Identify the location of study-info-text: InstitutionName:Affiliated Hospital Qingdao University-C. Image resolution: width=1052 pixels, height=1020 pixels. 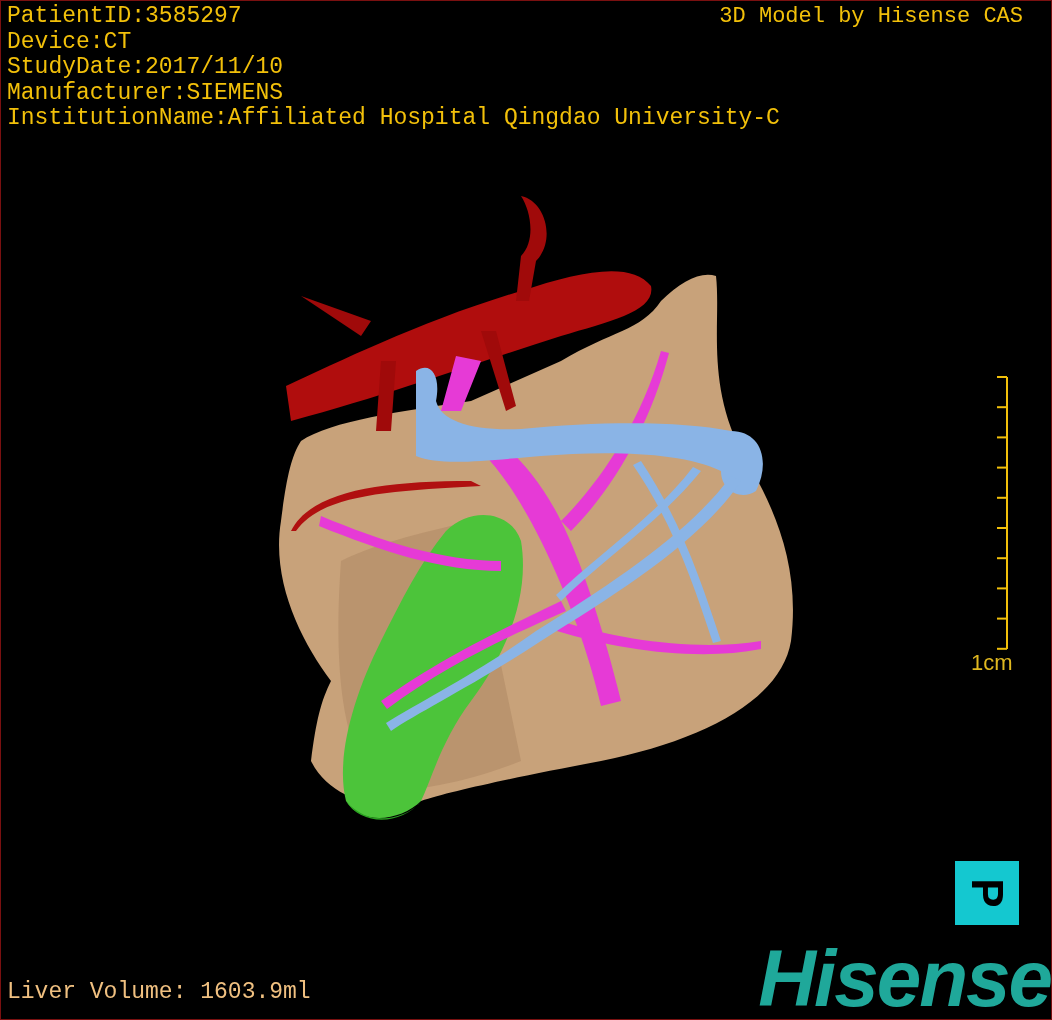
(393, 119).